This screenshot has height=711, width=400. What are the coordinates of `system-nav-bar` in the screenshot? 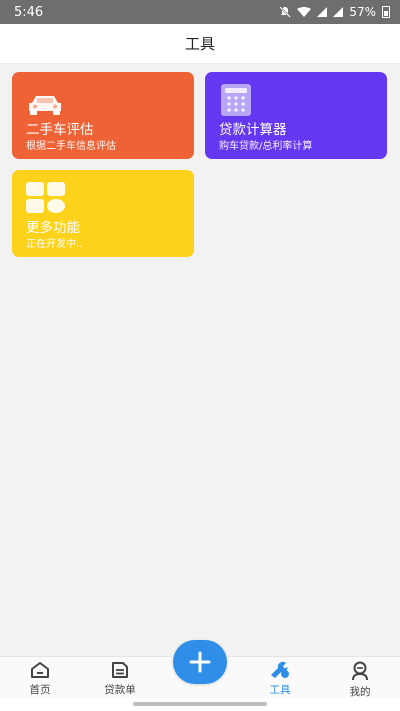 It's located at (200, 704).